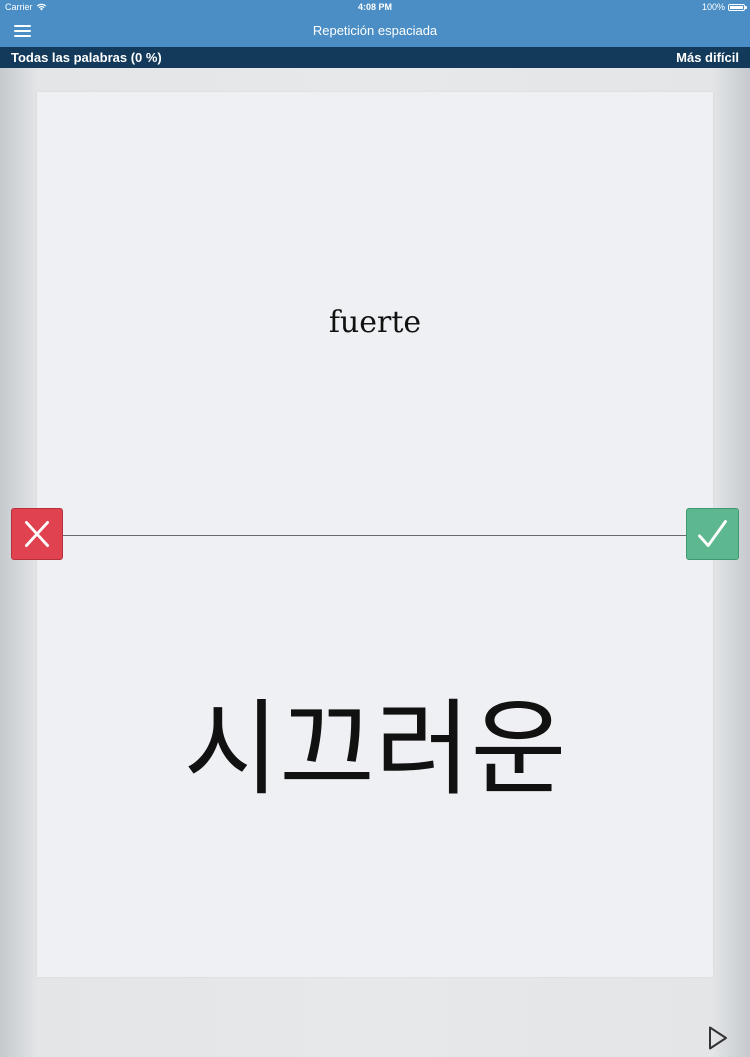  I want to click on flashcard-back-word: 시끄러운, so click(375, 749).